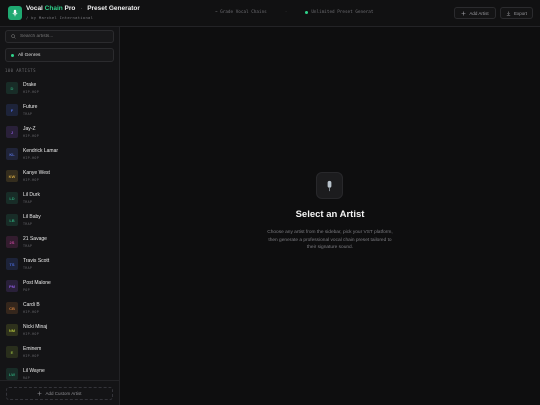 This screenshot has width=540, height=405. What do you see at coordinates (59, 89) in the screenshot?
I see `artist-item: D Drake HIP-HOP` at bounding box center [59, 89].